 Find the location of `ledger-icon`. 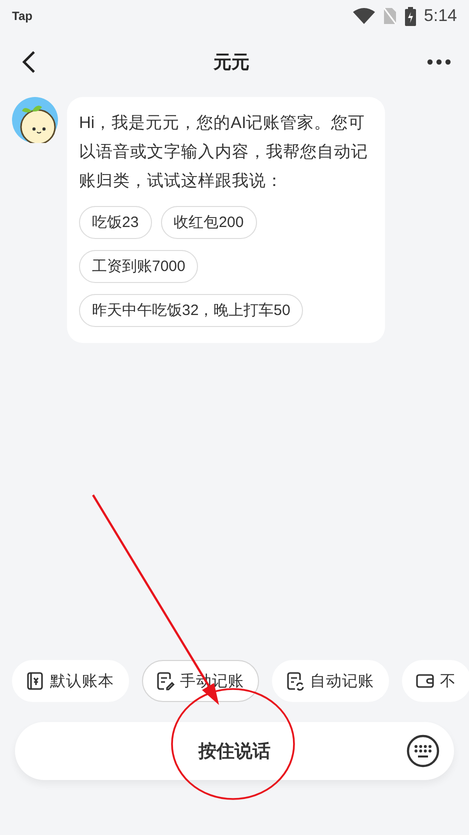

ledger-icon is located at coordinates (35, 681).